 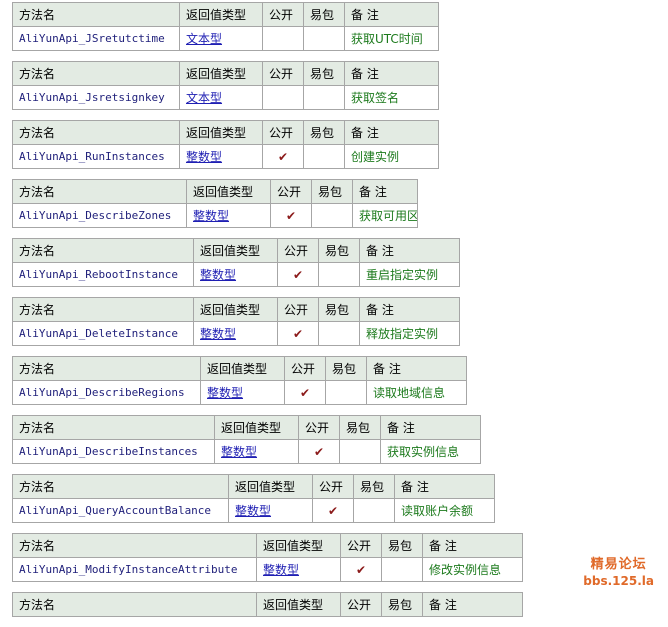 What do you see at coordinates (103, 274) in the screenshot?
I see `method-name: AliYunApi_RebootInstance` at bounding box center [103, 274].